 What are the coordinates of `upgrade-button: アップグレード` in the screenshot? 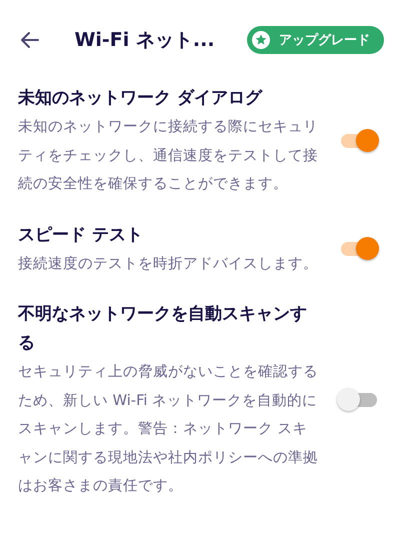 It's located at (315, 40).